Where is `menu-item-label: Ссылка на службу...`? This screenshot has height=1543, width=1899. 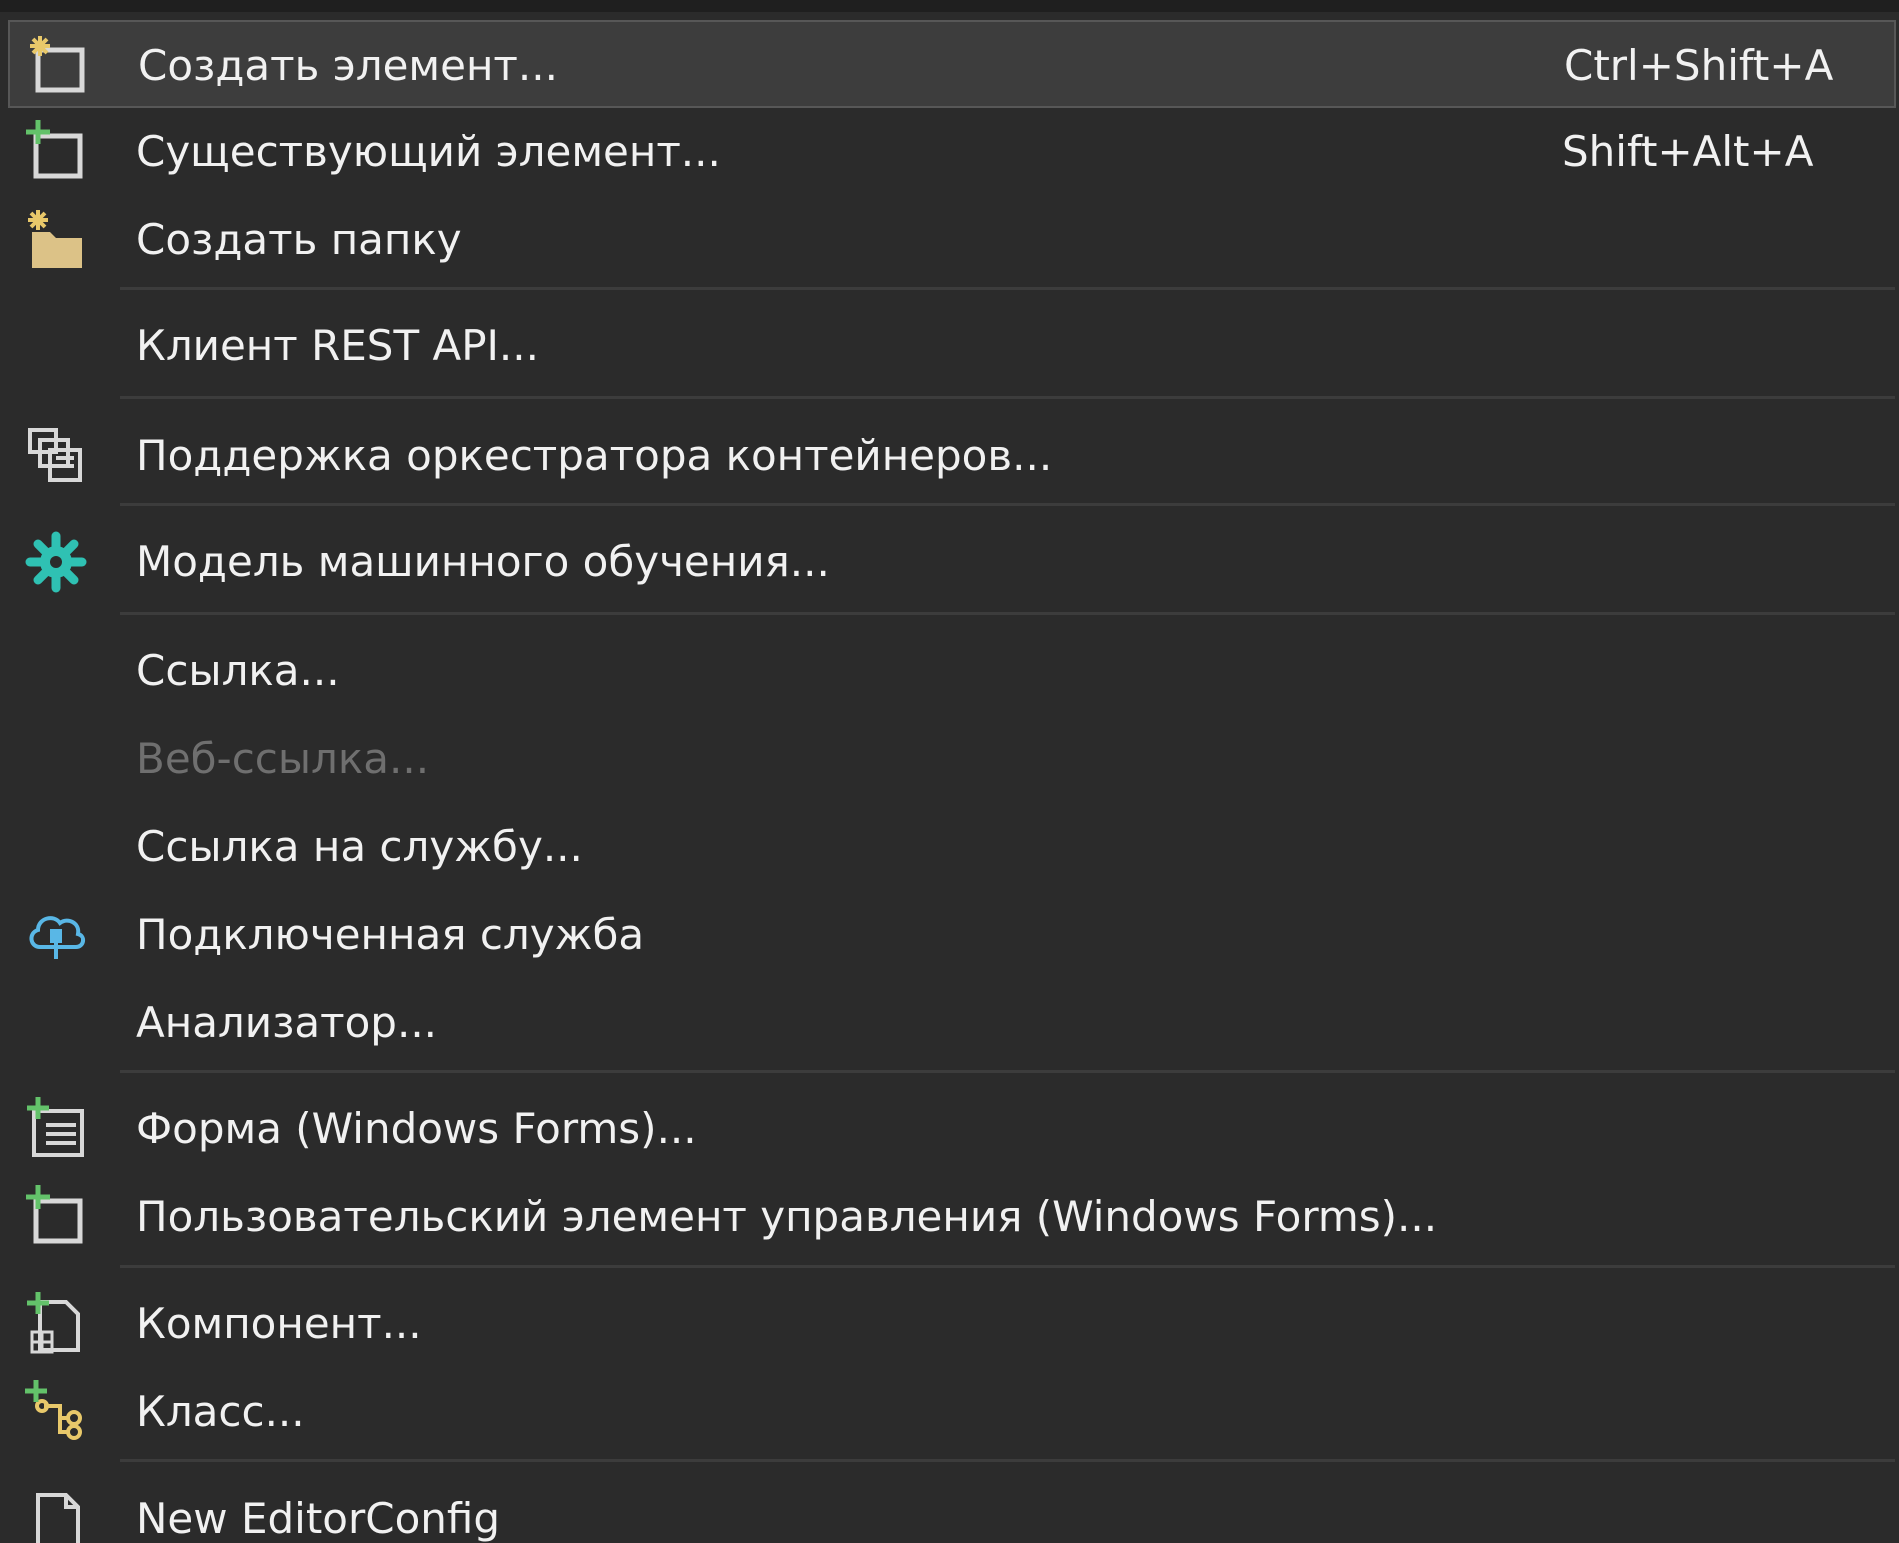
menu-item-label: Ссылка на службу... is located at coordinates (359, 846).